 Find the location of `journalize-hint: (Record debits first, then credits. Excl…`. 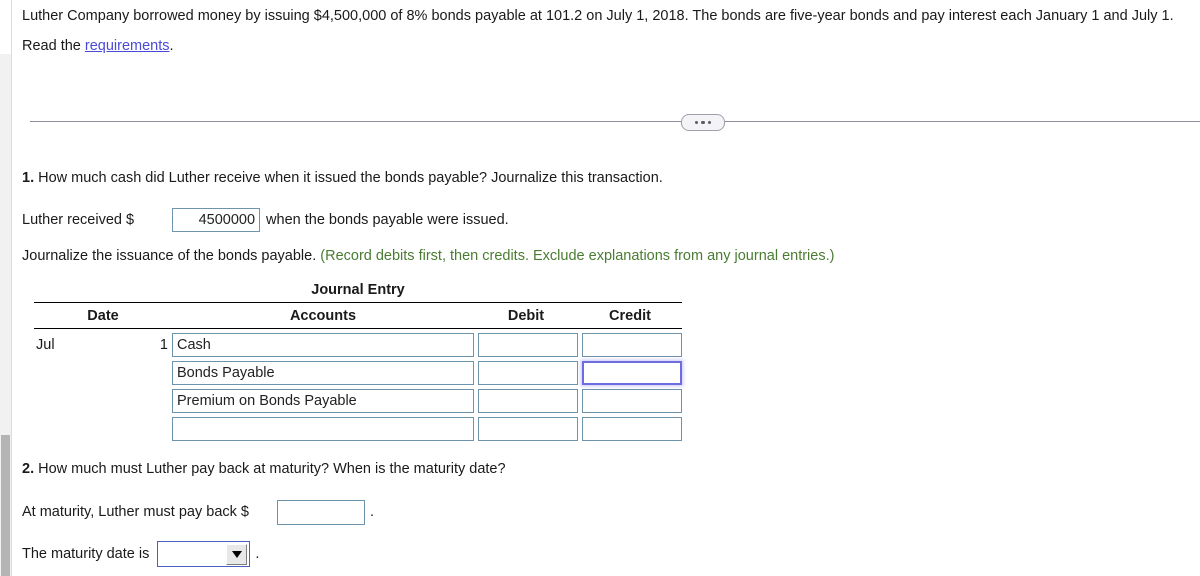

journalize-hint: (Record debits first, then credits. Excl… is located at coordinates (577, 256).